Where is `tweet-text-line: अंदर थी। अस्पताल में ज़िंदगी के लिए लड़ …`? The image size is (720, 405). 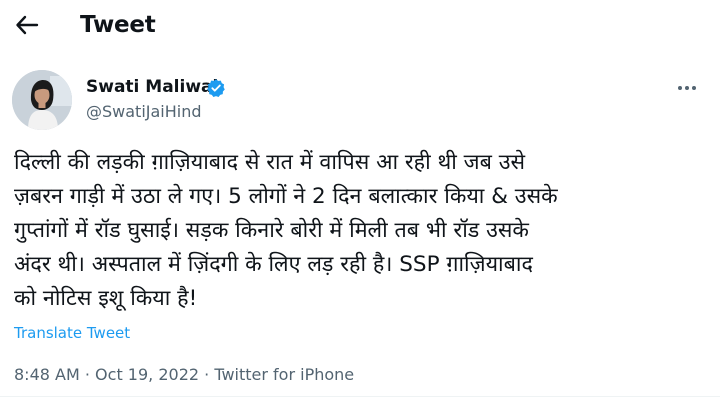
tweet-text-line: अंदर थी। अस्पताल में ज़िंदगी के लिए लड़ … is located at coordinates (273, 264).